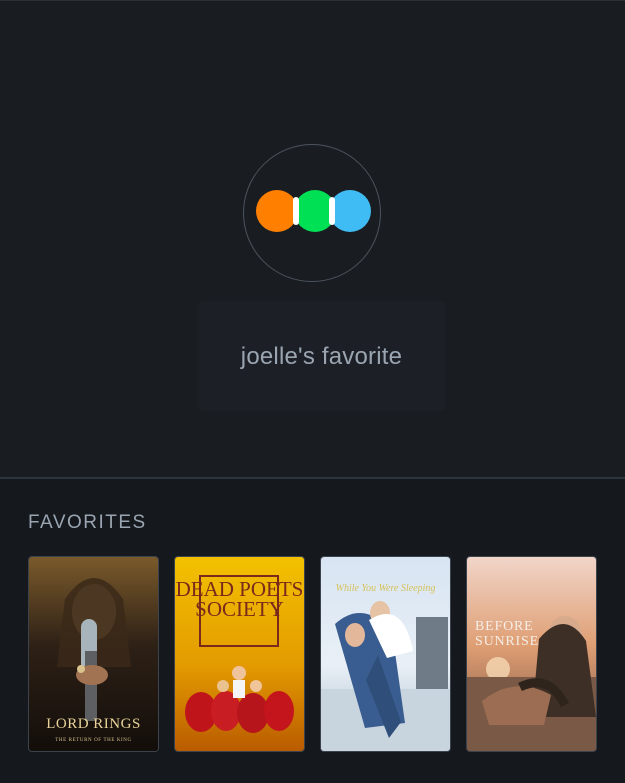 The height and width of the screenshot is (783, 625). What do you see at coordinates (93, 724) in the screenshot?
I see `poster-title-text: LORD RINGS` at bounding box center [93, 724].